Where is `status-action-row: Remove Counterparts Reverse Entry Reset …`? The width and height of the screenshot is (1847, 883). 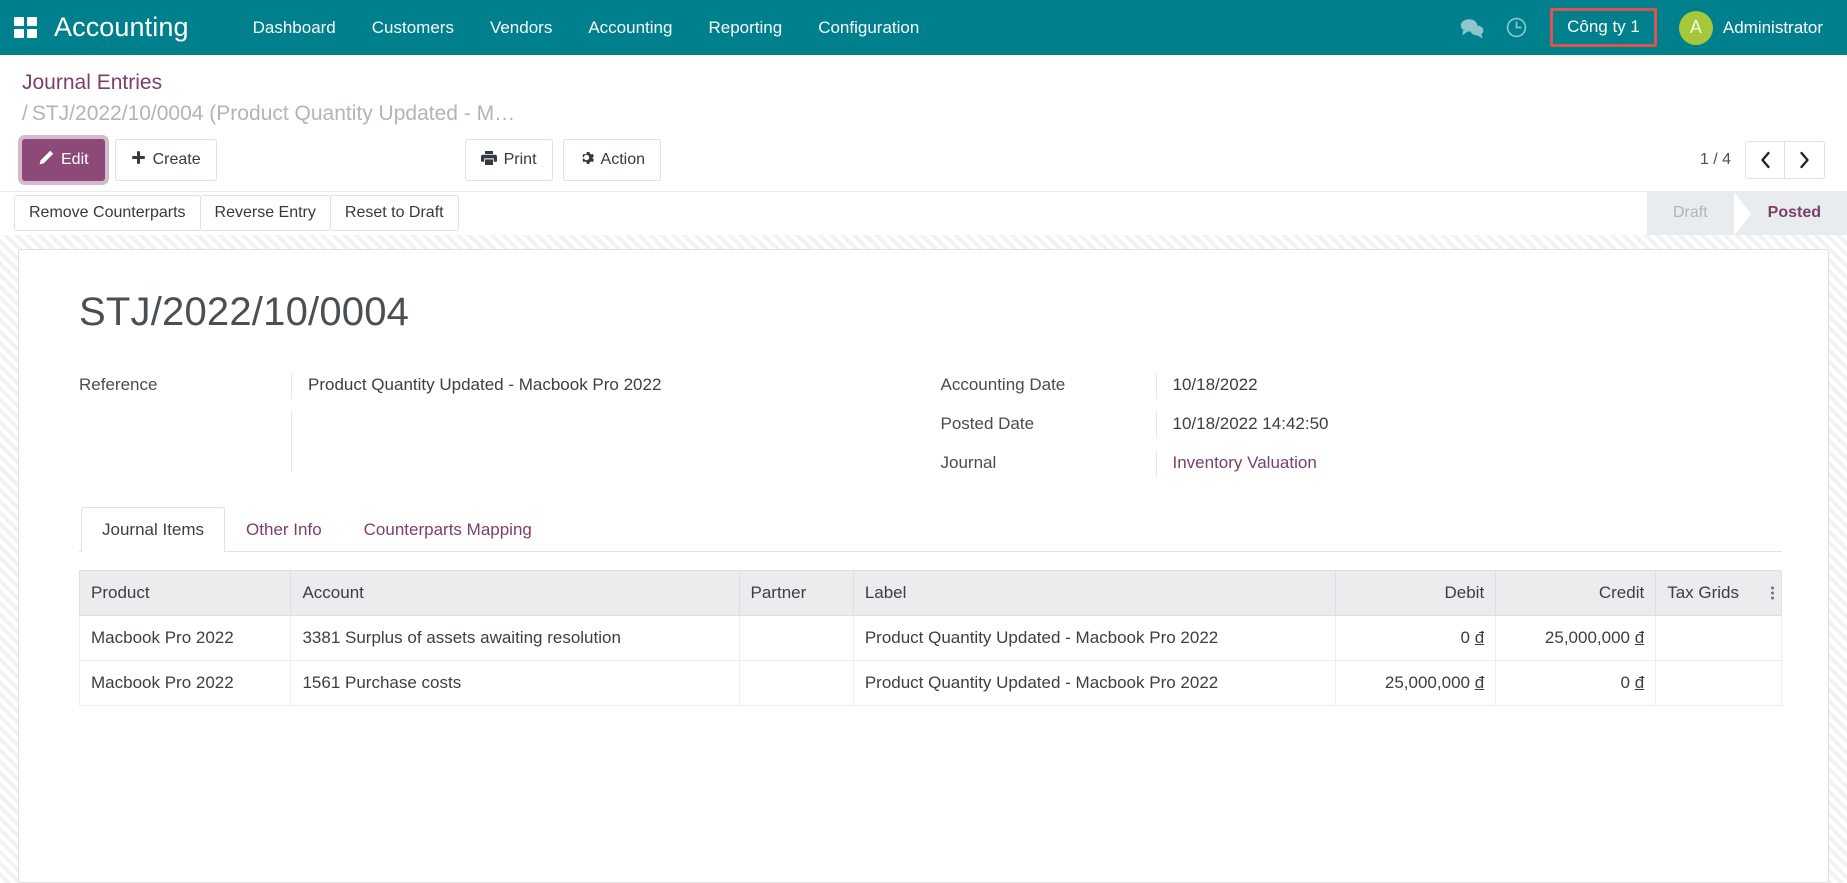
status-action-row: Remove Counterparts Reverse Entry Reset … is located at coordinates (923, 213).